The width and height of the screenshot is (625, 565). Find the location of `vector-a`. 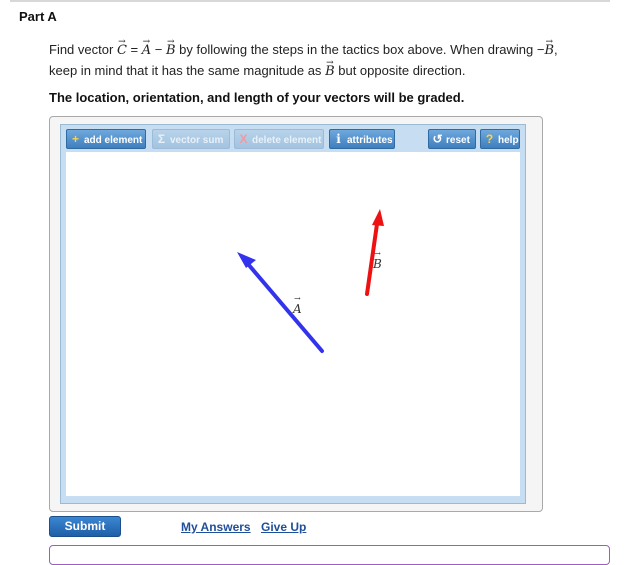

vector-a is located at coordinates (280, 302).